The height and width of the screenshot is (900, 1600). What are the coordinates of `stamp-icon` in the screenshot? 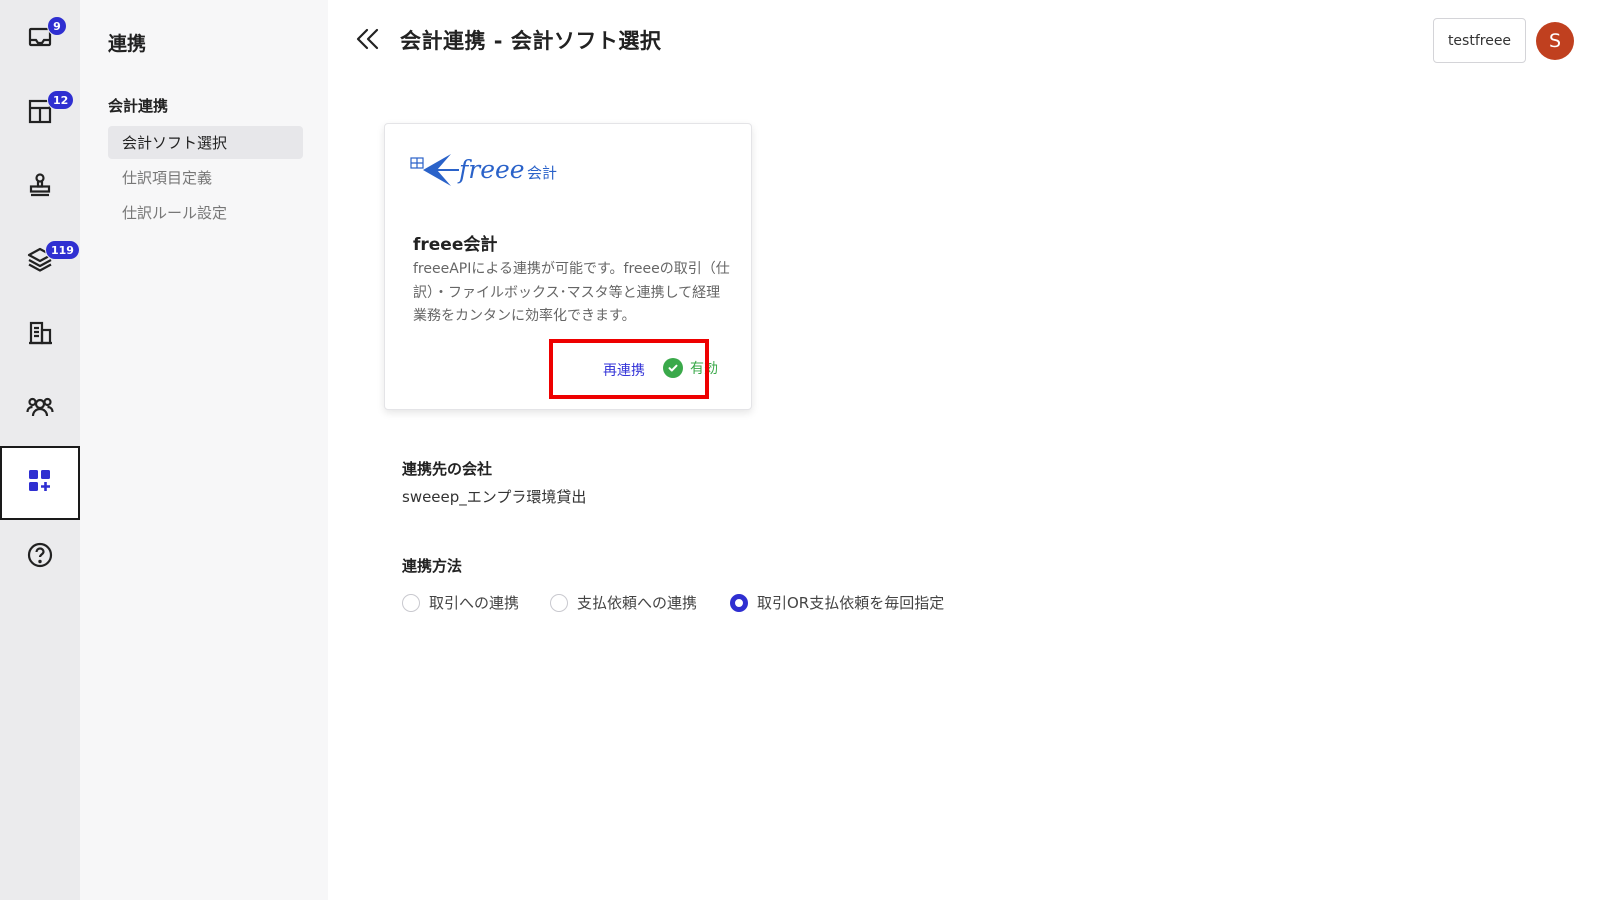 It's located at (40, 187).